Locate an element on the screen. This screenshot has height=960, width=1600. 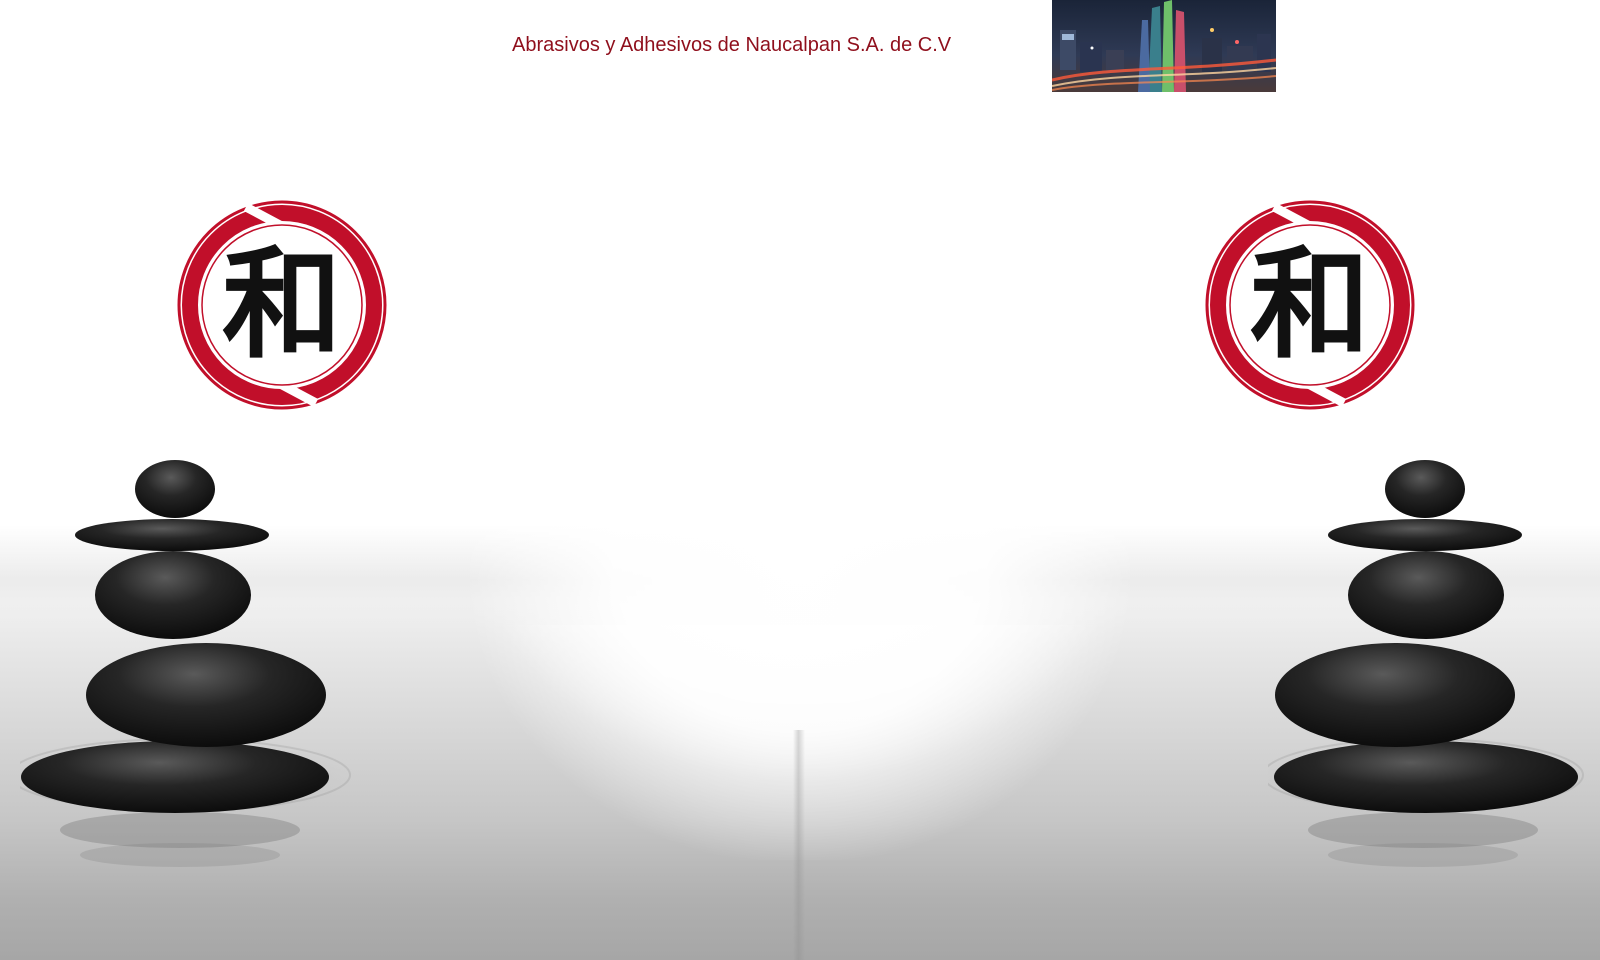
city-night-photo is located at coordinates (1164, 46).